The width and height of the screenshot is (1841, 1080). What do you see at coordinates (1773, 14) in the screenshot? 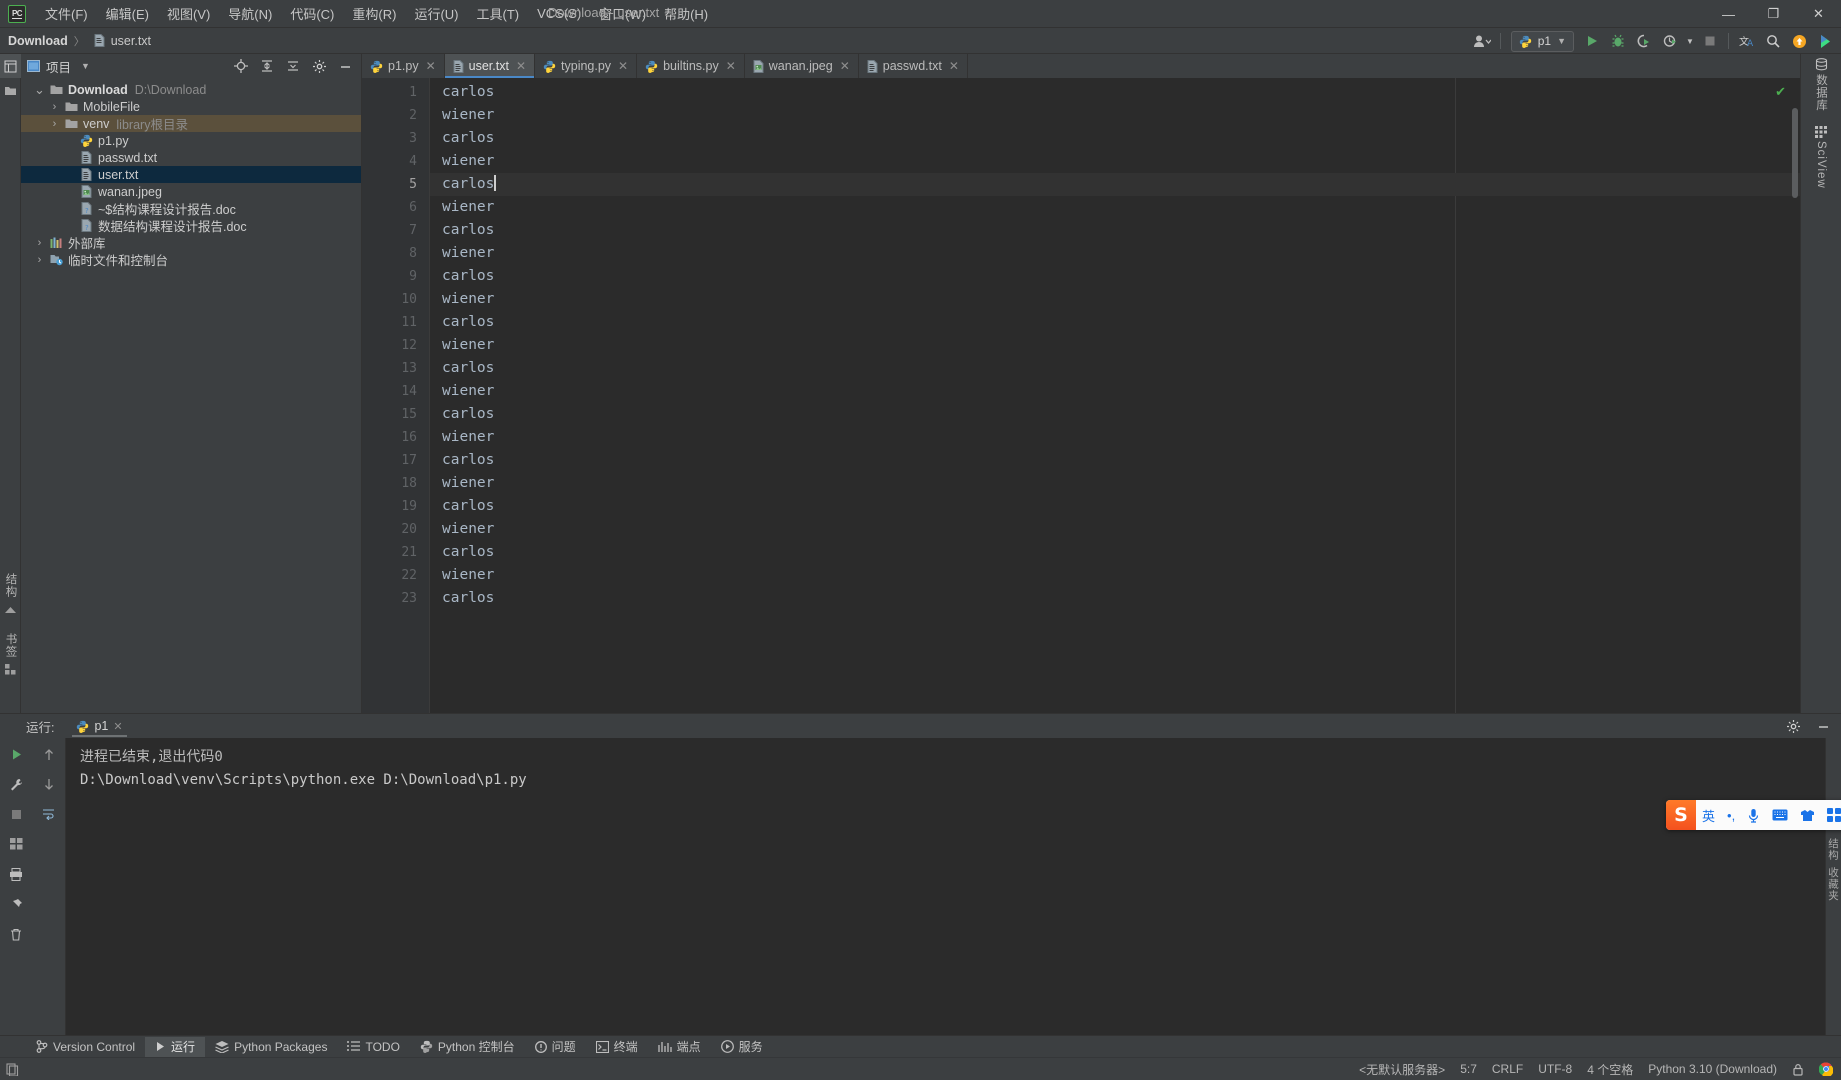
I see `maximize-button: ❐` at bounding box center [1773, 14].